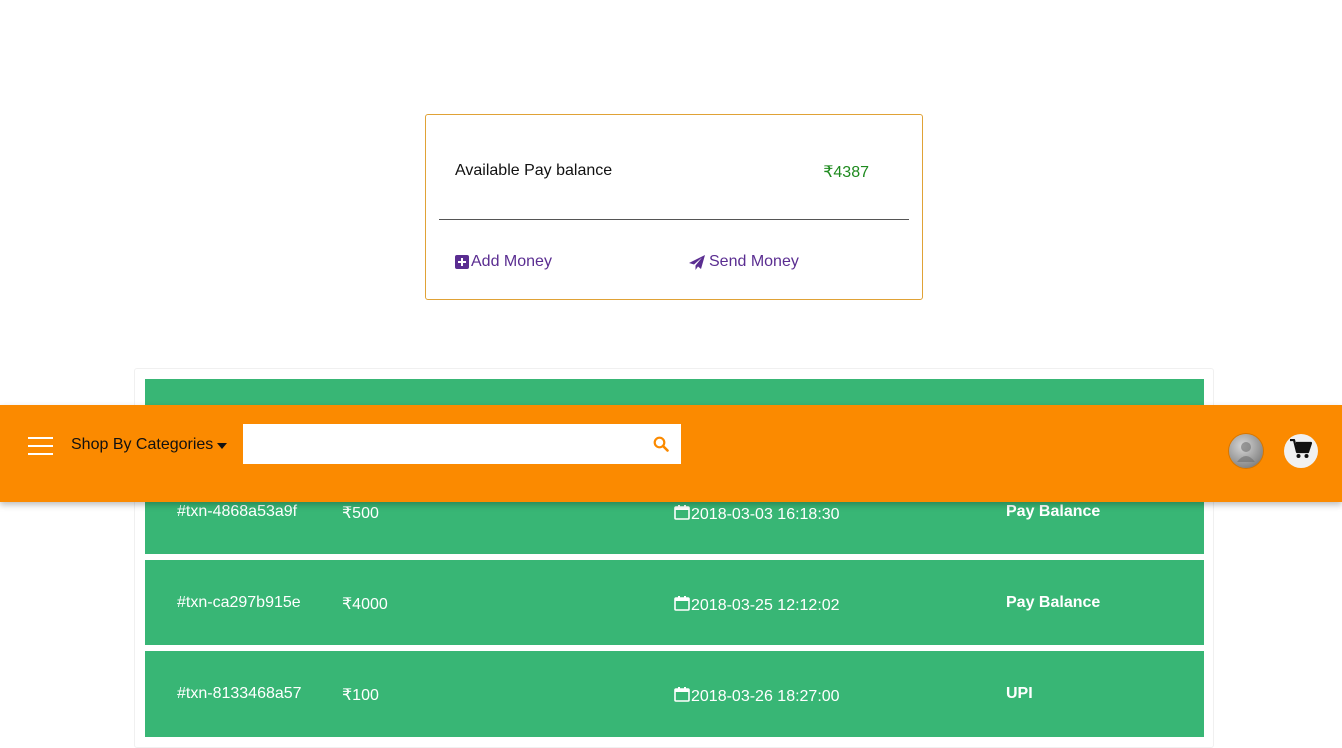 The height and width of the screenshot is (748, 1342). Describe the element at coordinates (438, 444) in the screenshot. I see `search-input` at that location.